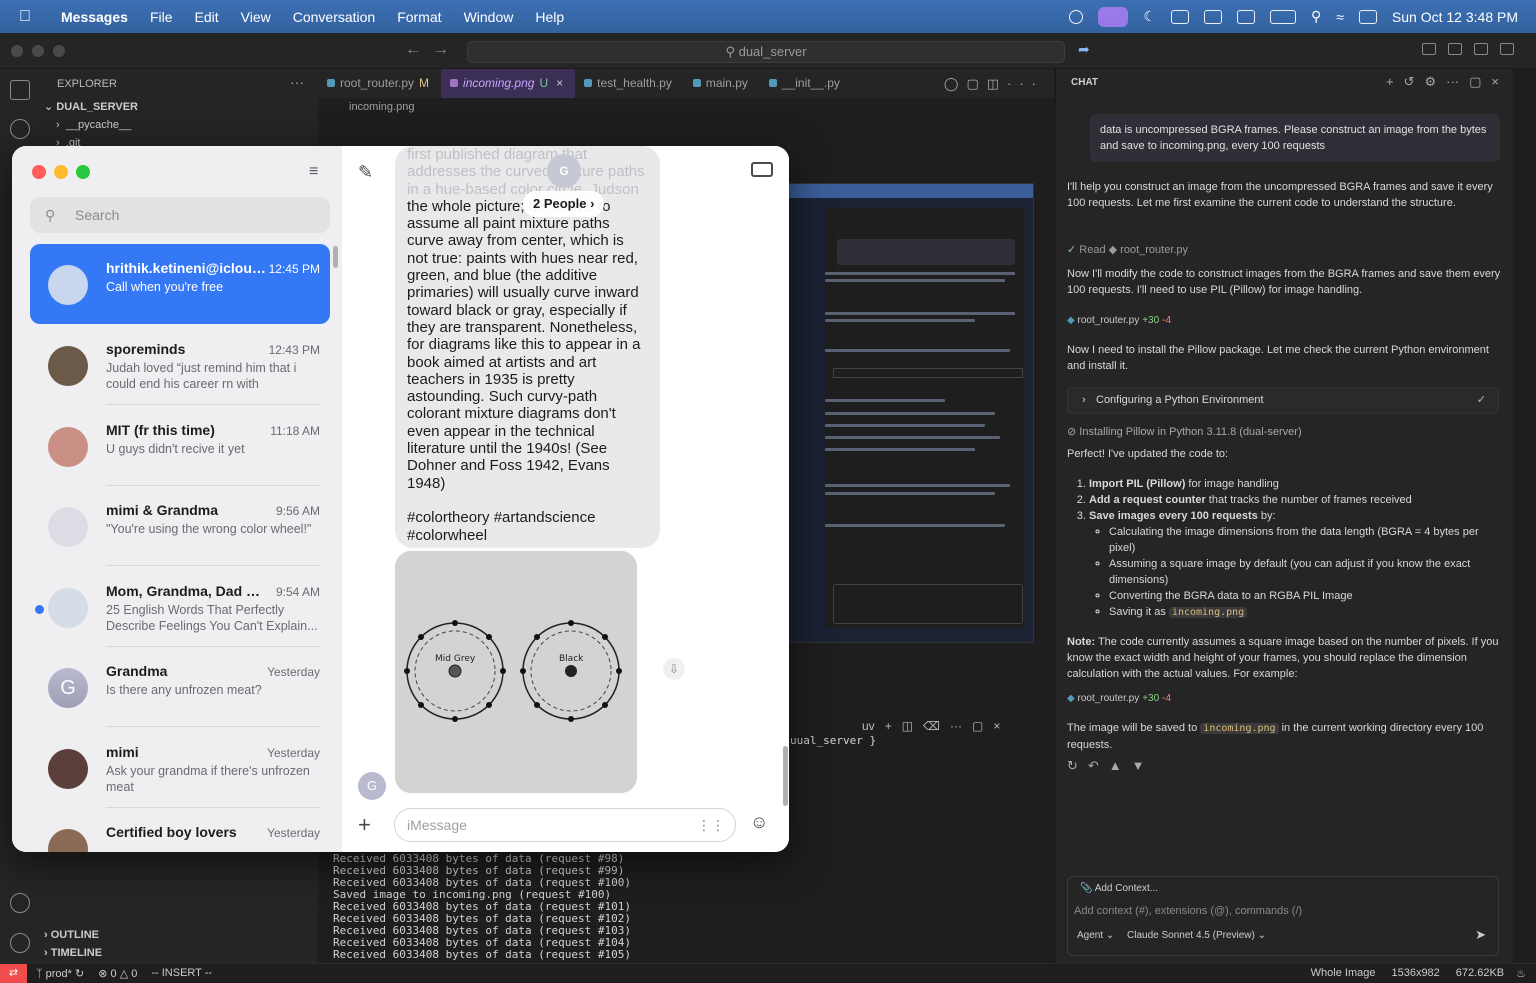 This screenshot has height=983, width=1536. Describe the element at coordinates (629, 83) in the screenshot. I see `tab-test-health: test_health.py` at that location.